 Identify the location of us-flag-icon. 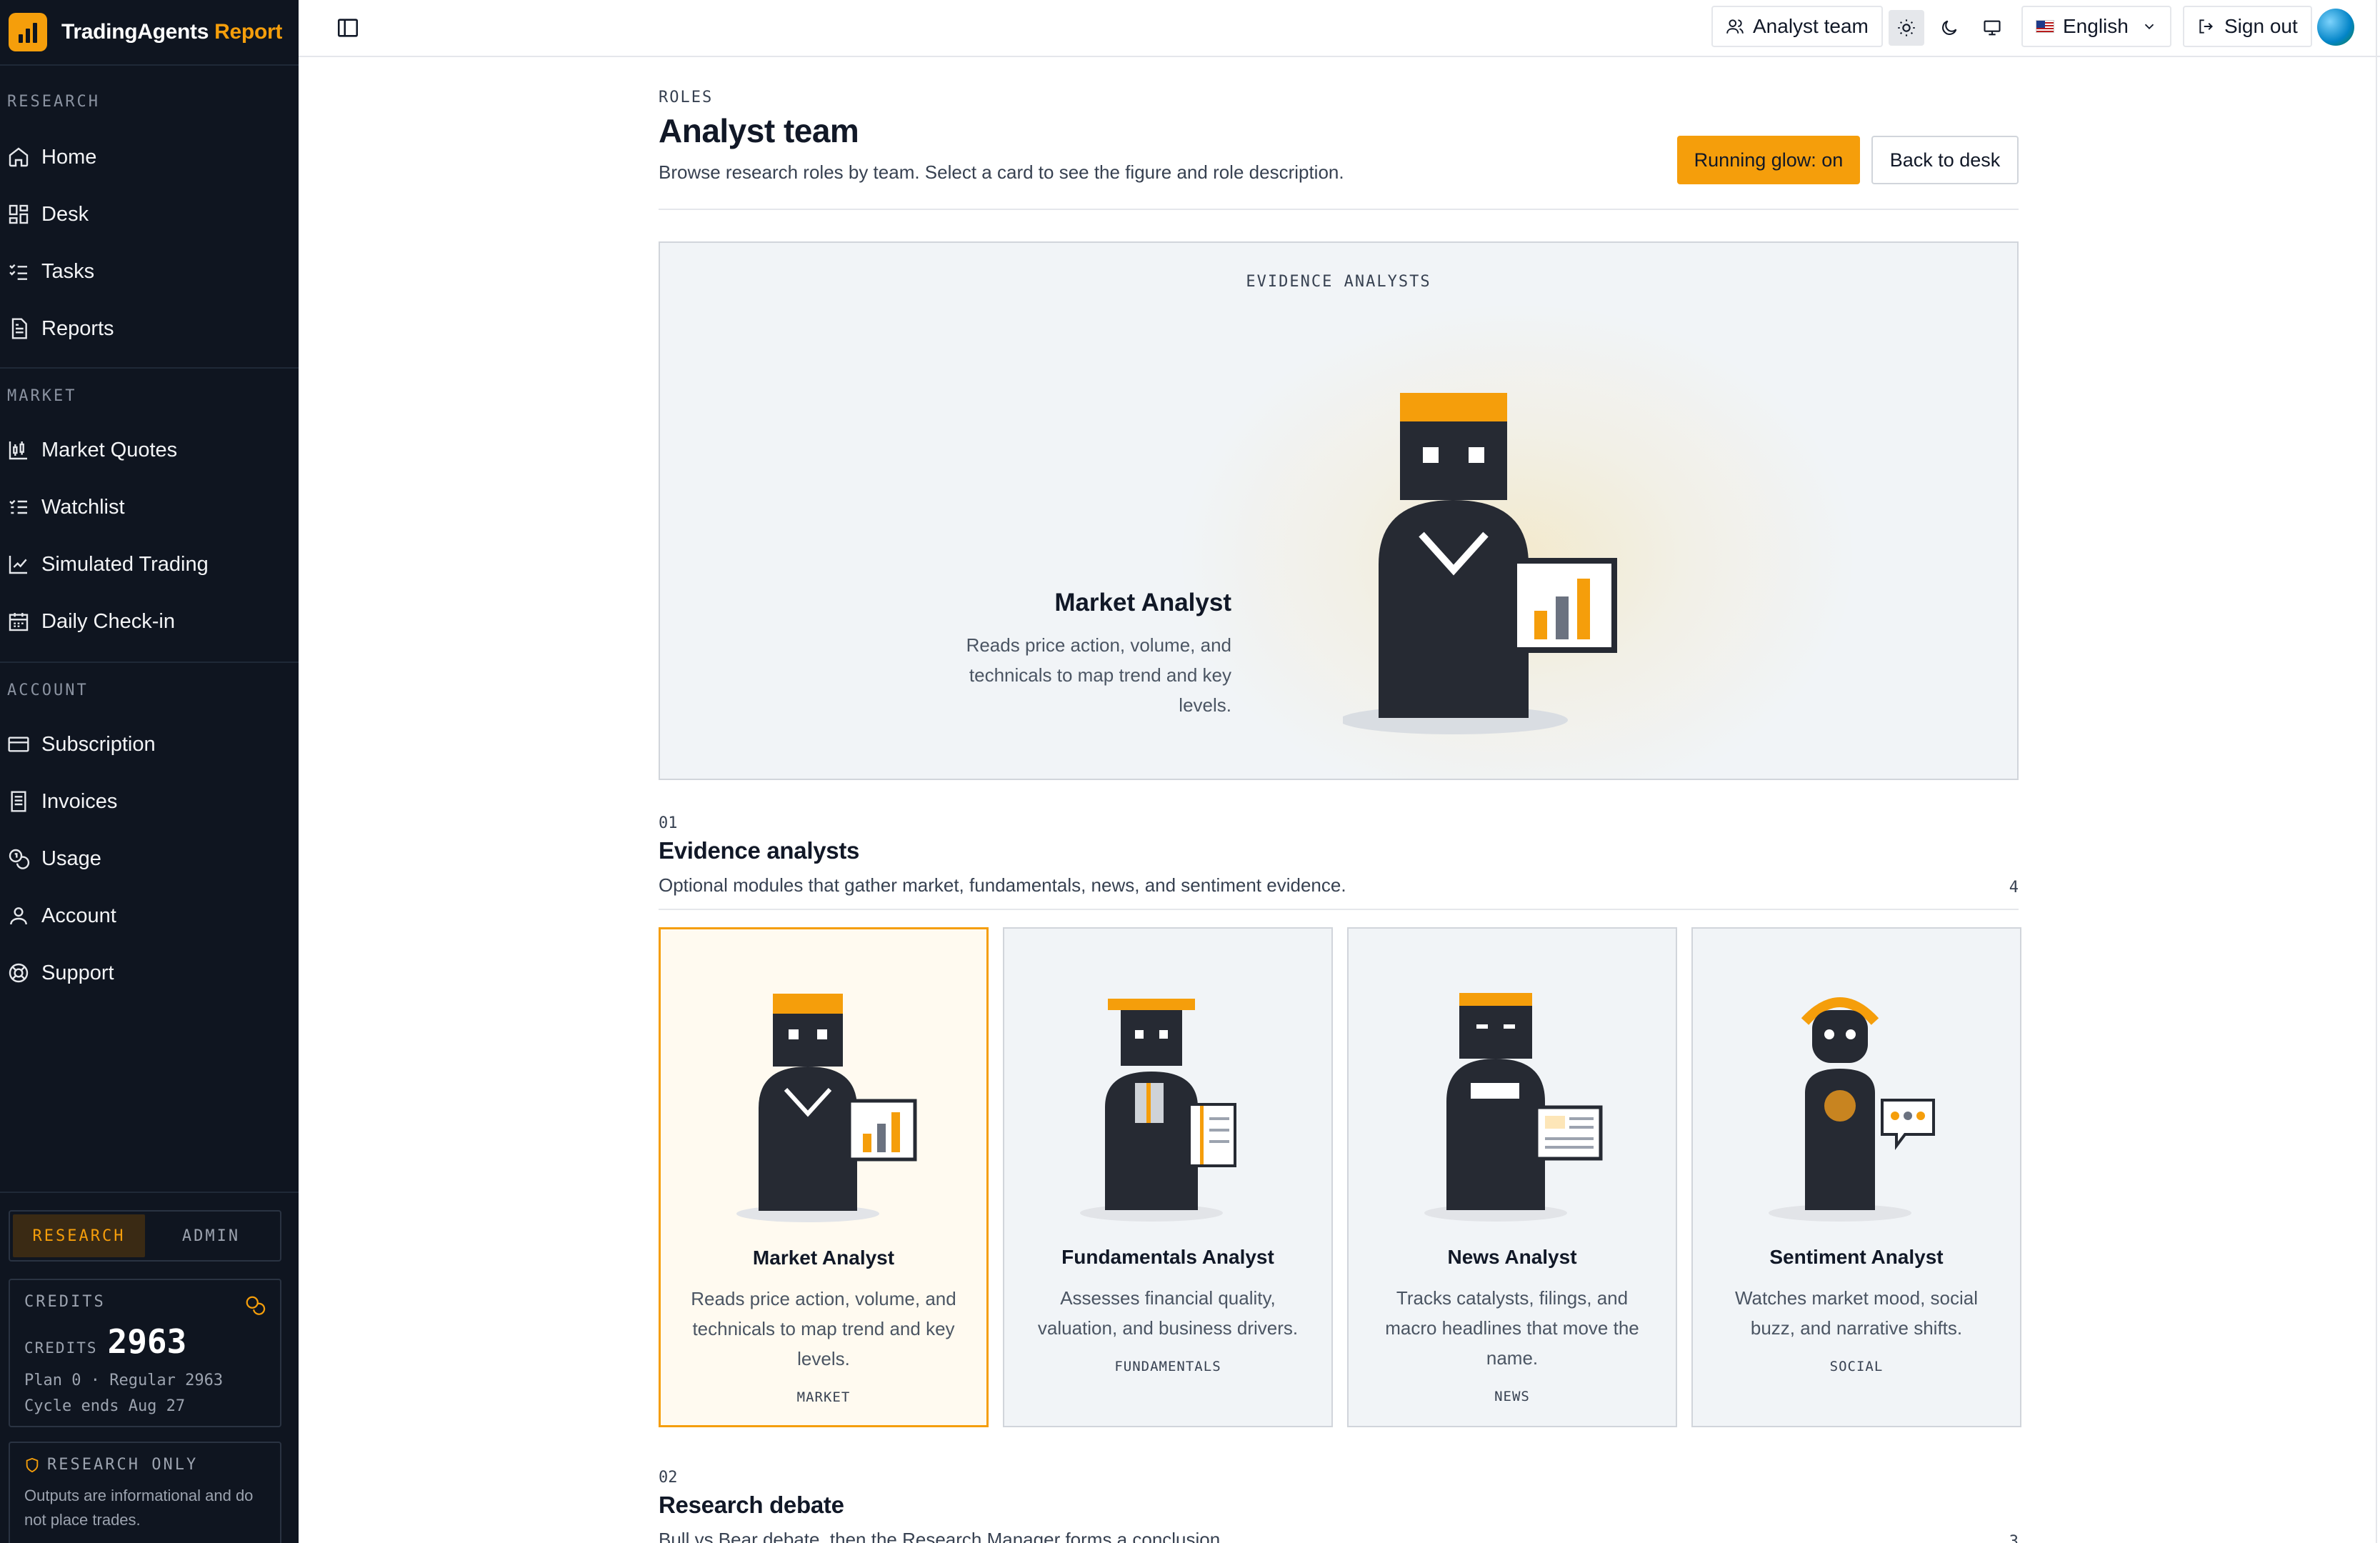
(2045, 26).